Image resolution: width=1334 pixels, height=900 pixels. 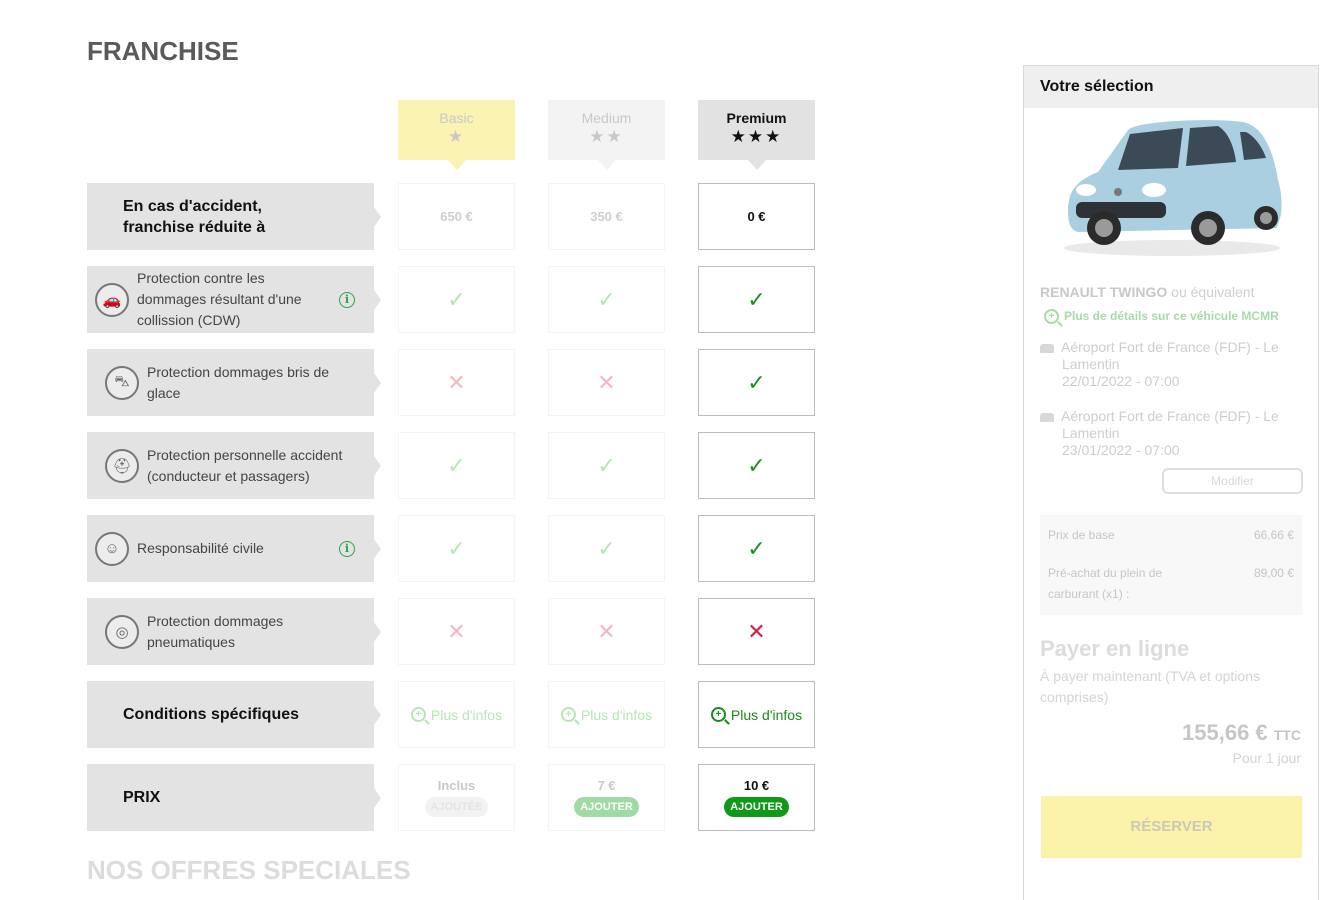 I want to click on section-title: FRANCHISE, so click(x=163, y=51).